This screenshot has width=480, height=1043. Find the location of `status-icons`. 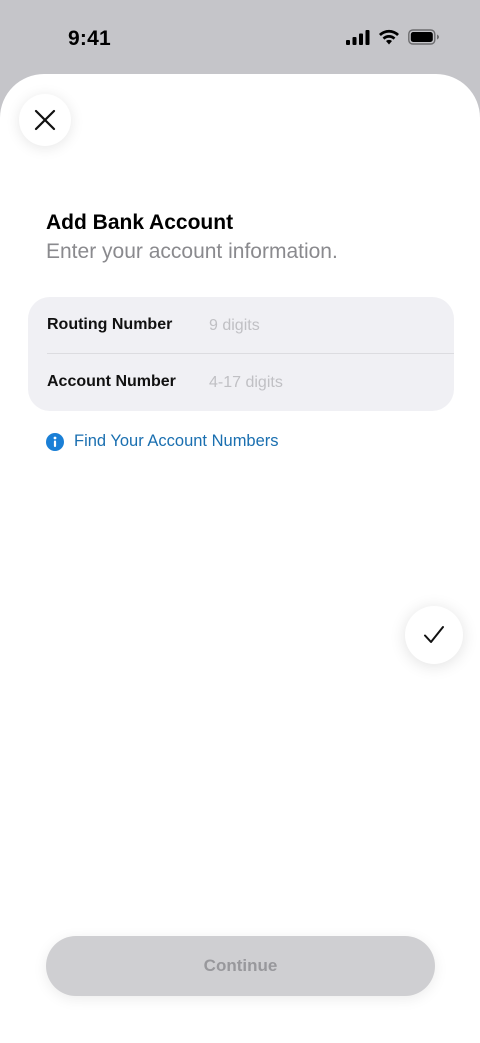

status-icons is located at coordinates (393, 37).